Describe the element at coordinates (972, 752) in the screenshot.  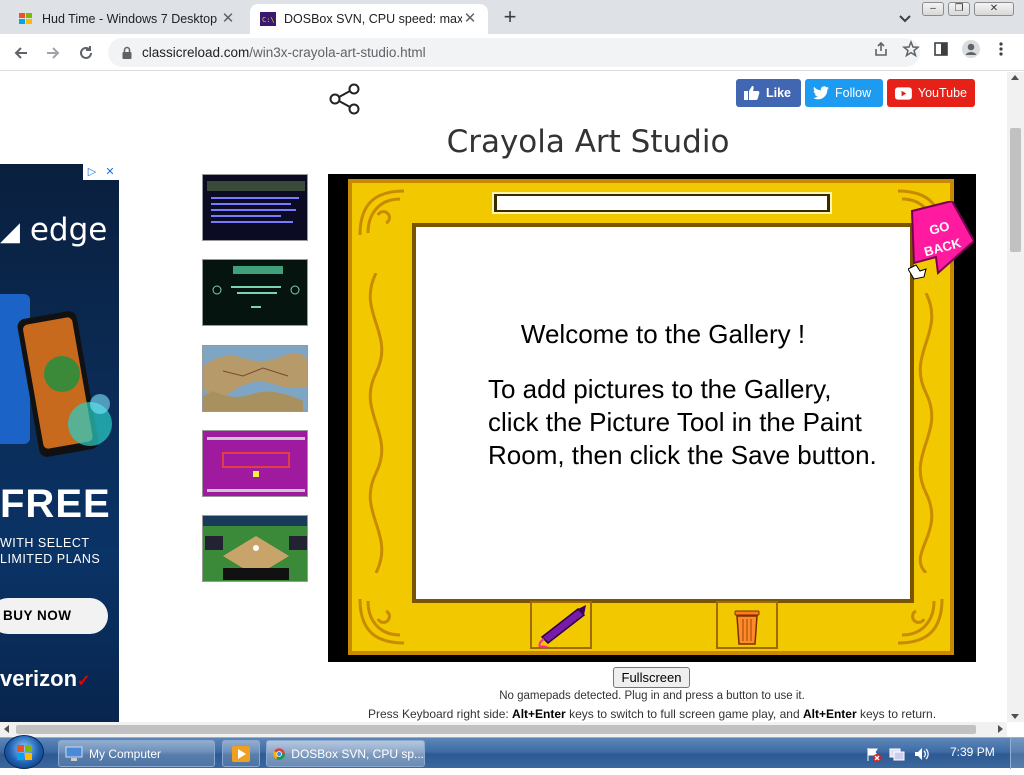
I see `taskbar-clock: 7:39 PM` at that location.